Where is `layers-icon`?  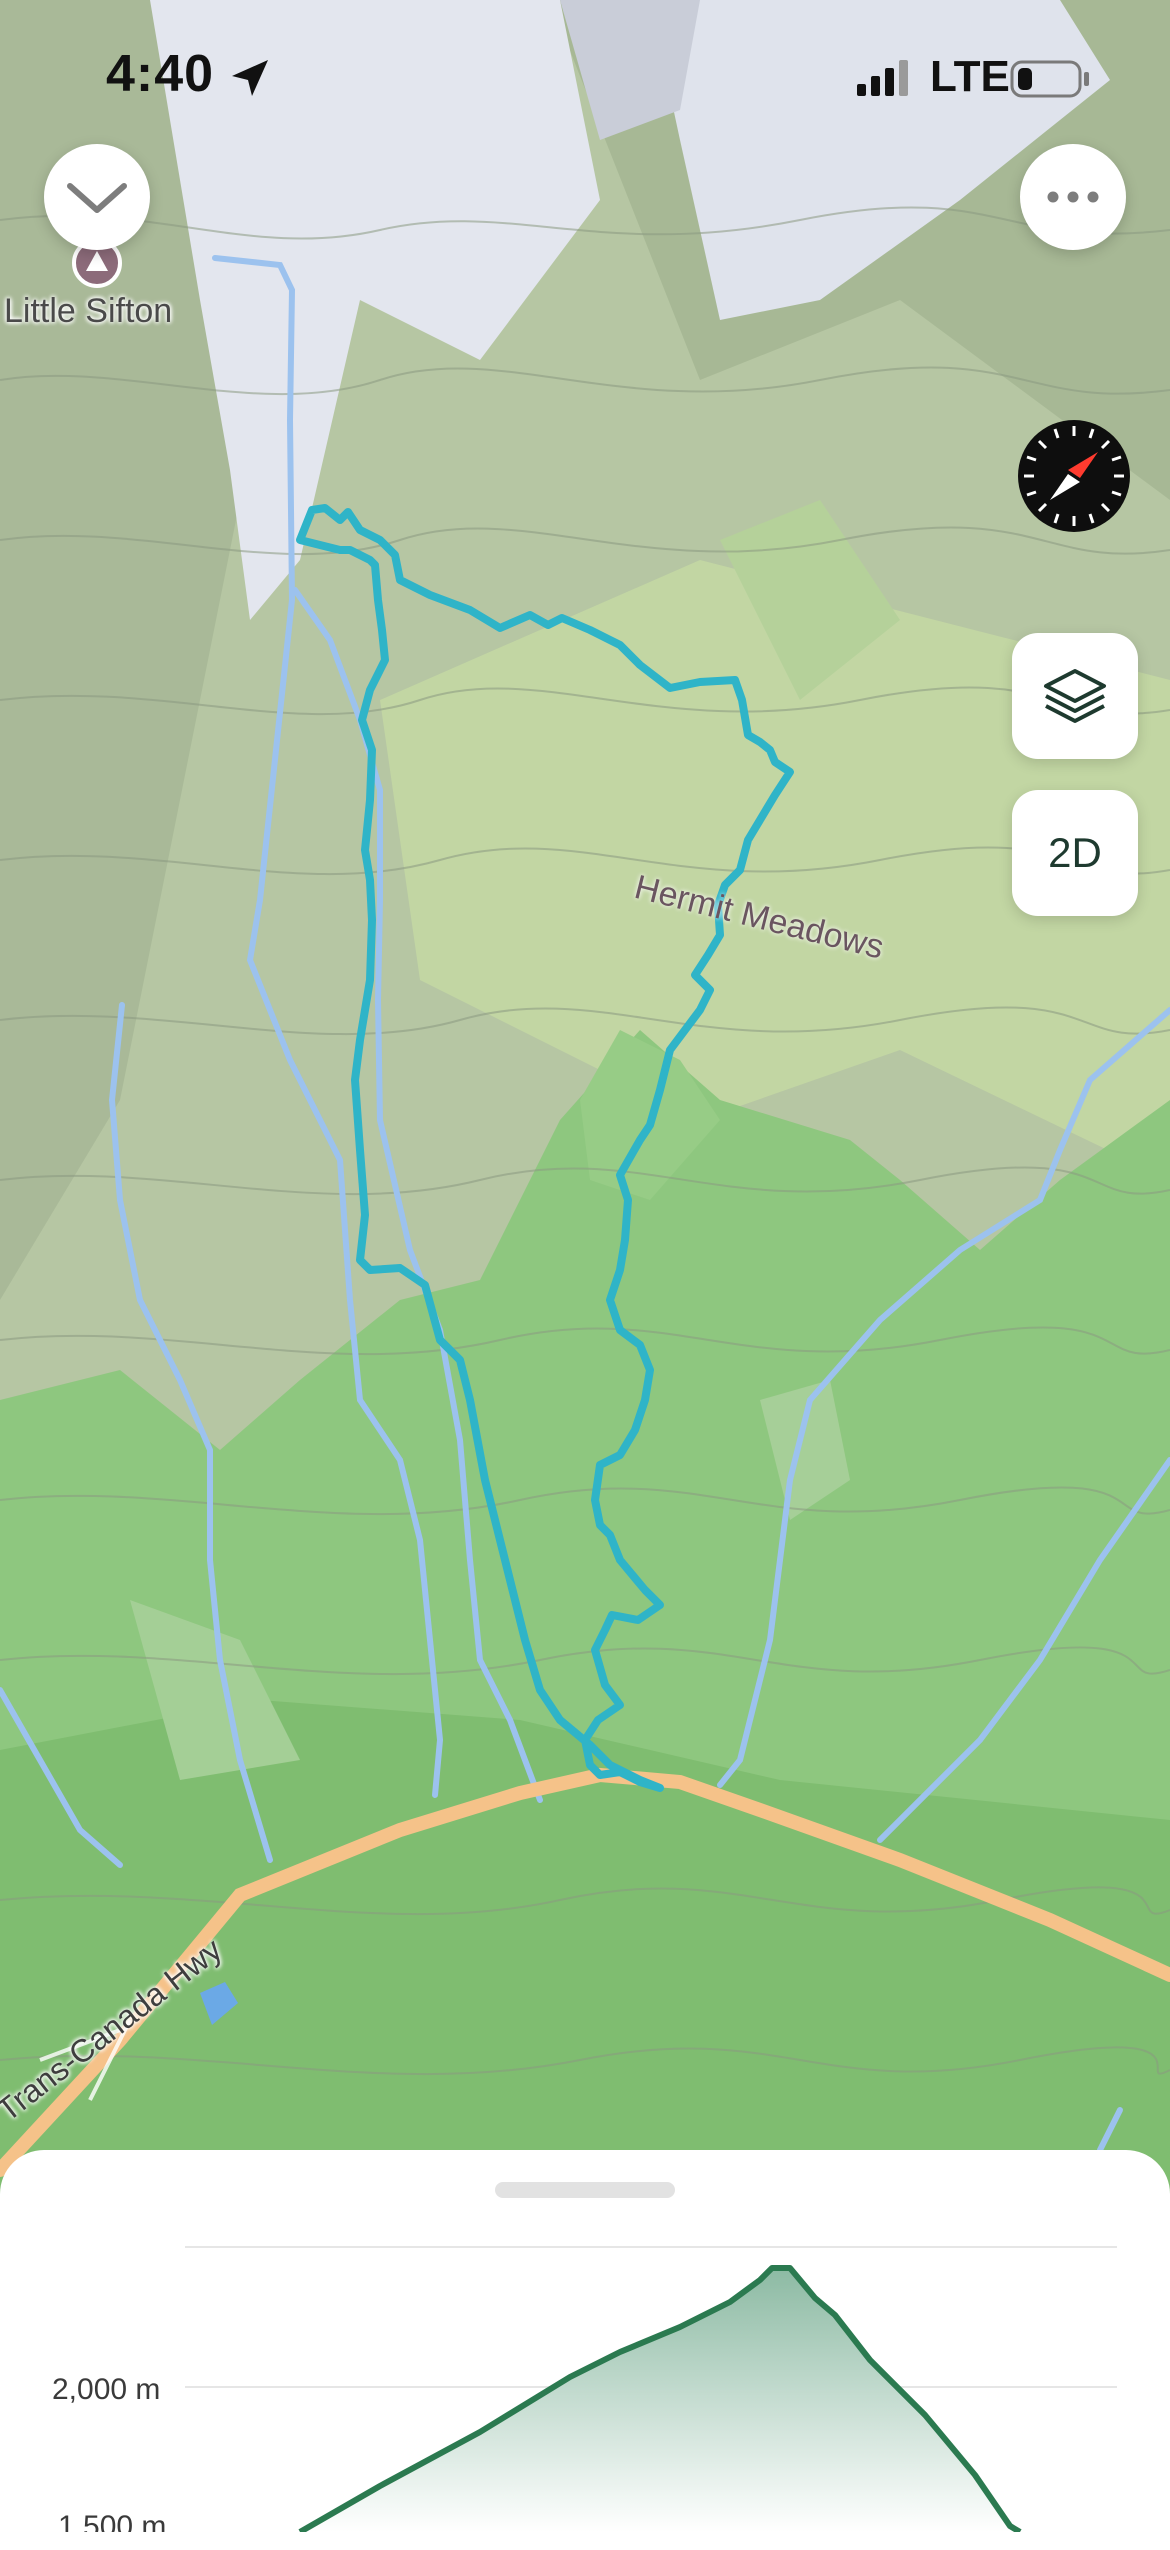
layers-icon is located at coordinates (1075, 696).